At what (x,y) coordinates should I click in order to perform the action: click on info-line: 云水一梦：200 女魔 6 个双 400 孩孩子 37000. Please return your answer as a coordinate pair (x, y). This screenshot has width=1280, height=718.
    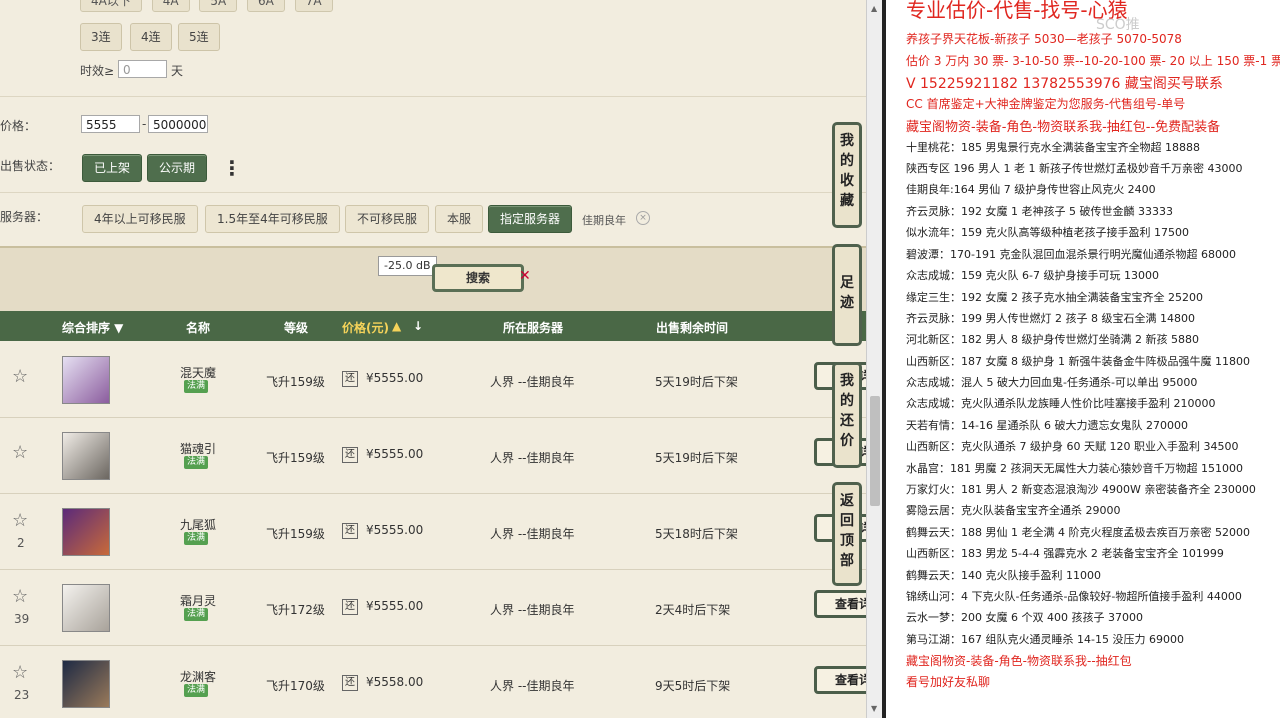
    Looking at the image, I should click on (1024, 617).